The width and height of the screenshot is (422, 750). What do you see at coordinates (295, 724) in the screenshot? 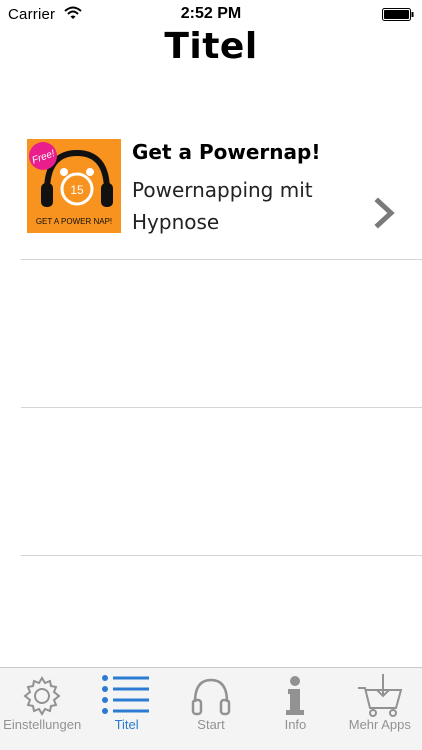
I see `tab-label: Info` at bounding box center [295, 724].